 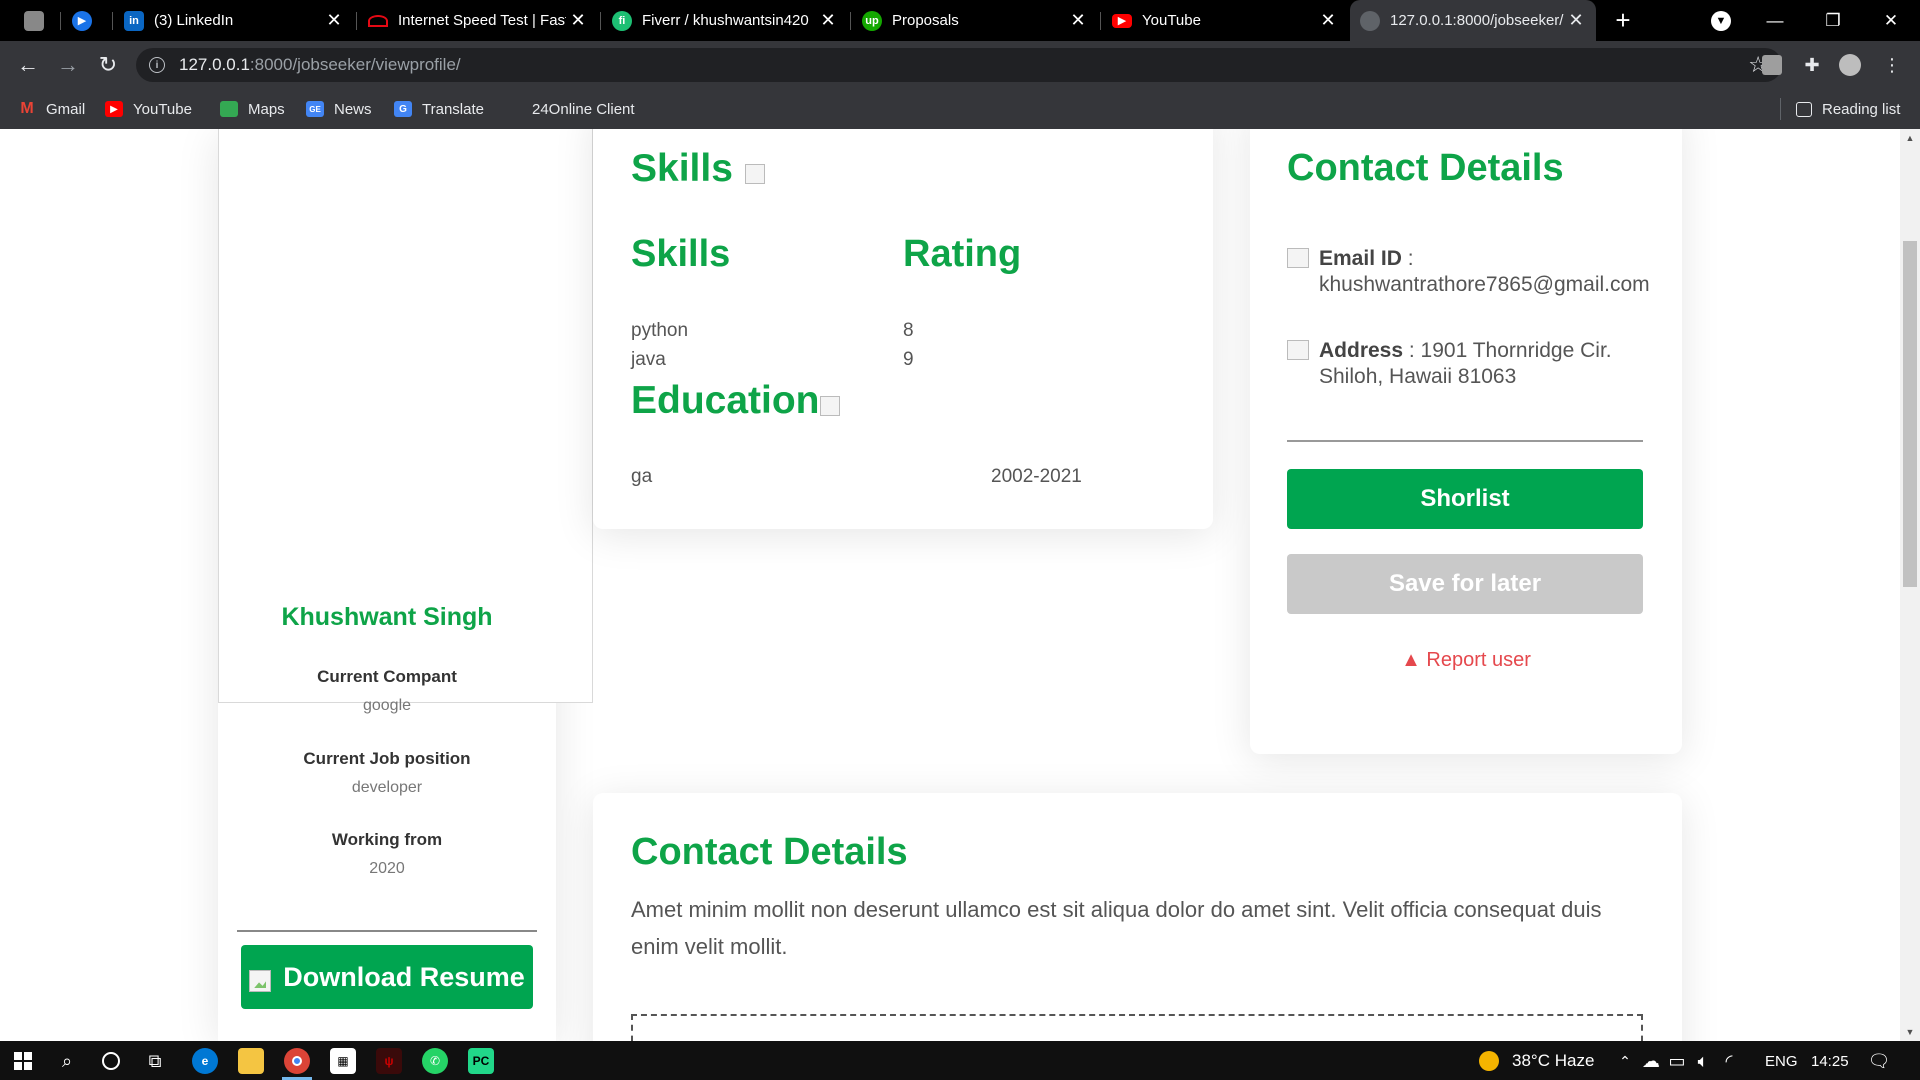 What do you see at coordinates (975, 20) in the screenshot?
I see `tab-proposals: up Proposals ✕` at bounding box center [975, 20].